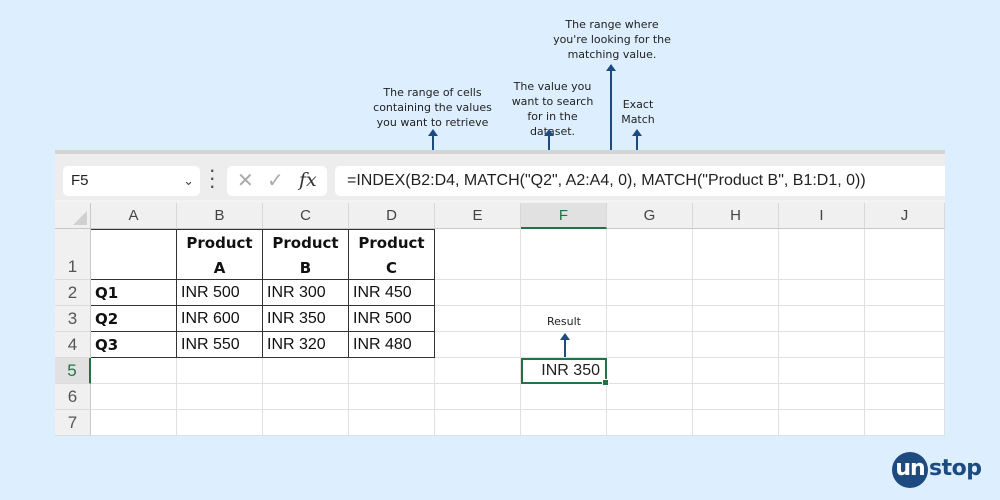  What do you see at coordinates (564, 293) in the screenshot?
I see `cell-f2` at bounding box center [564, 293].